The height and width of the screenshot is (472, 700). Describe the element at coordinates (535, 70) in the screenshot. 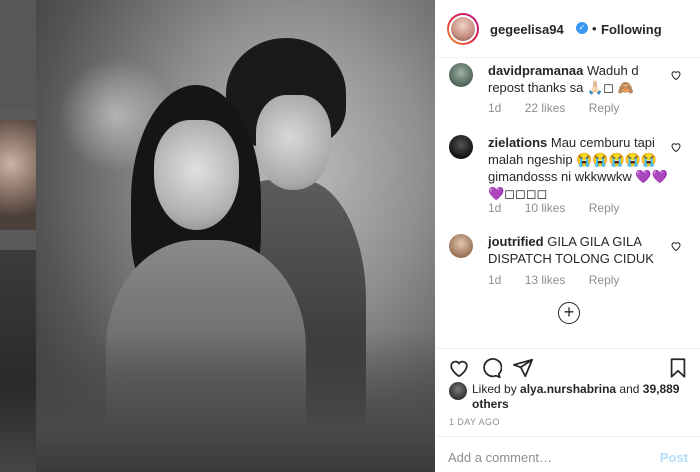

I see `commenter-username: davidpramanaa` at that location.